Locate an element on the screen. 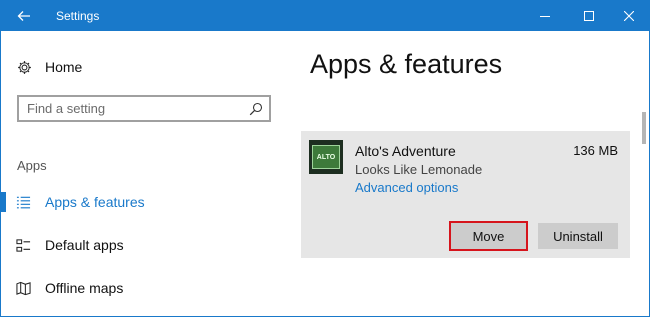 Image resolution: width=650 pixels, height=317 pixels. sidebar-item-label: Offline maps is located at coordinates (84, 288).